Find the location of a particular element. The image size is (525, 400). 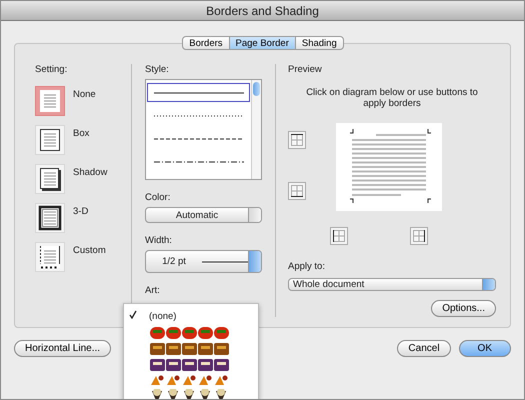

cancel-button: Cancel is located at coordinates (424, 348).